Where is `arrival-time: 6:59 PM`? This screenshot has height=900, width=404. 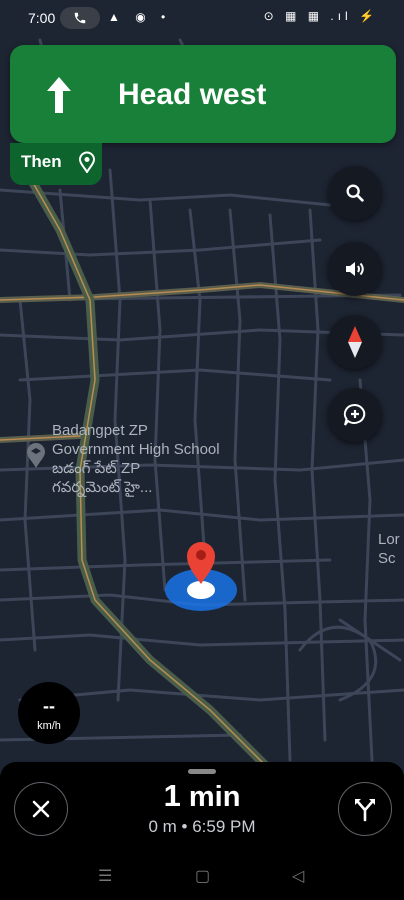
arrival-time: 6:59 PM is located at coordinates (224, 826).